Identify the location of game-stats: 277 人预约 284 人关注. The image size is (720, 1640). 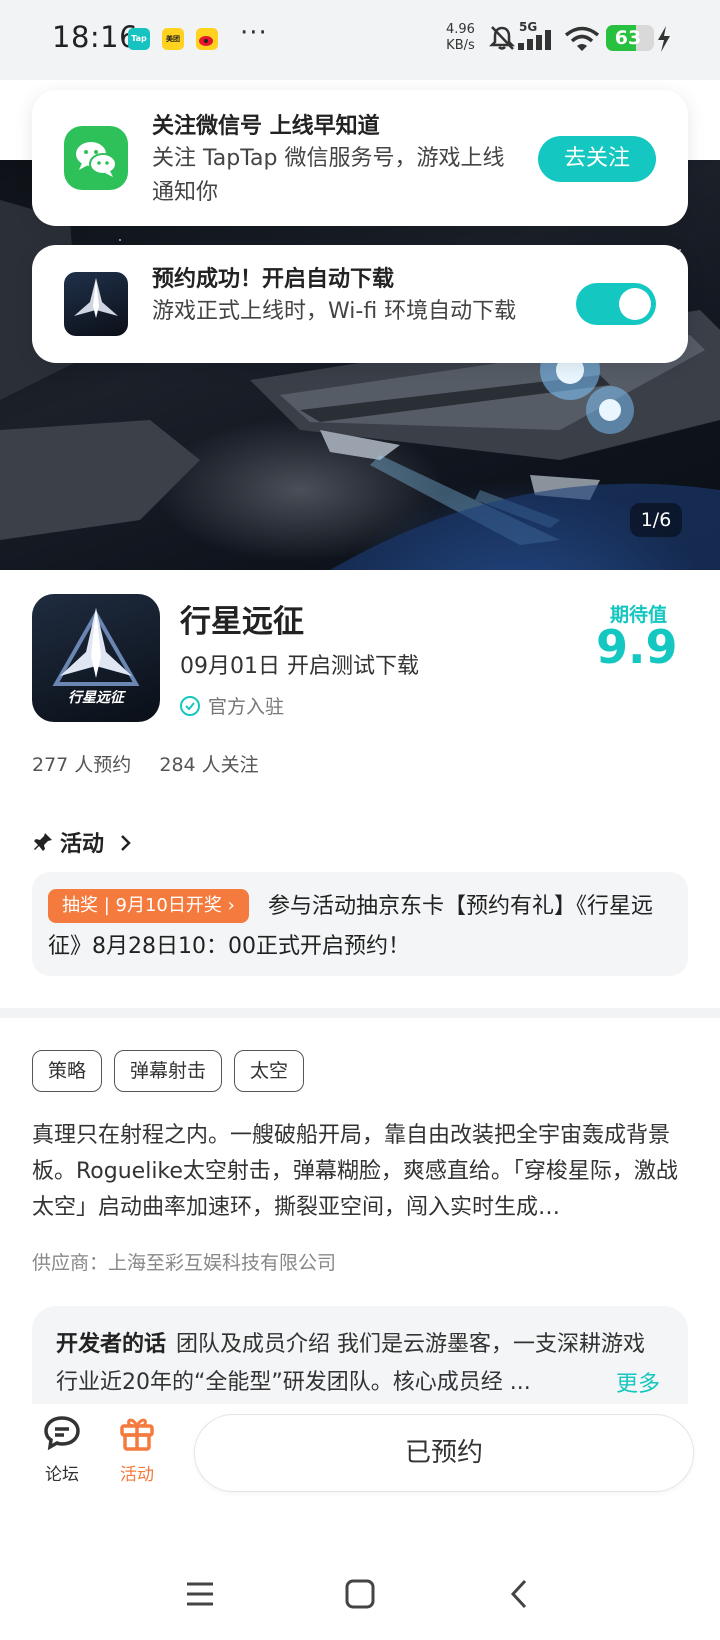
(156, 763).